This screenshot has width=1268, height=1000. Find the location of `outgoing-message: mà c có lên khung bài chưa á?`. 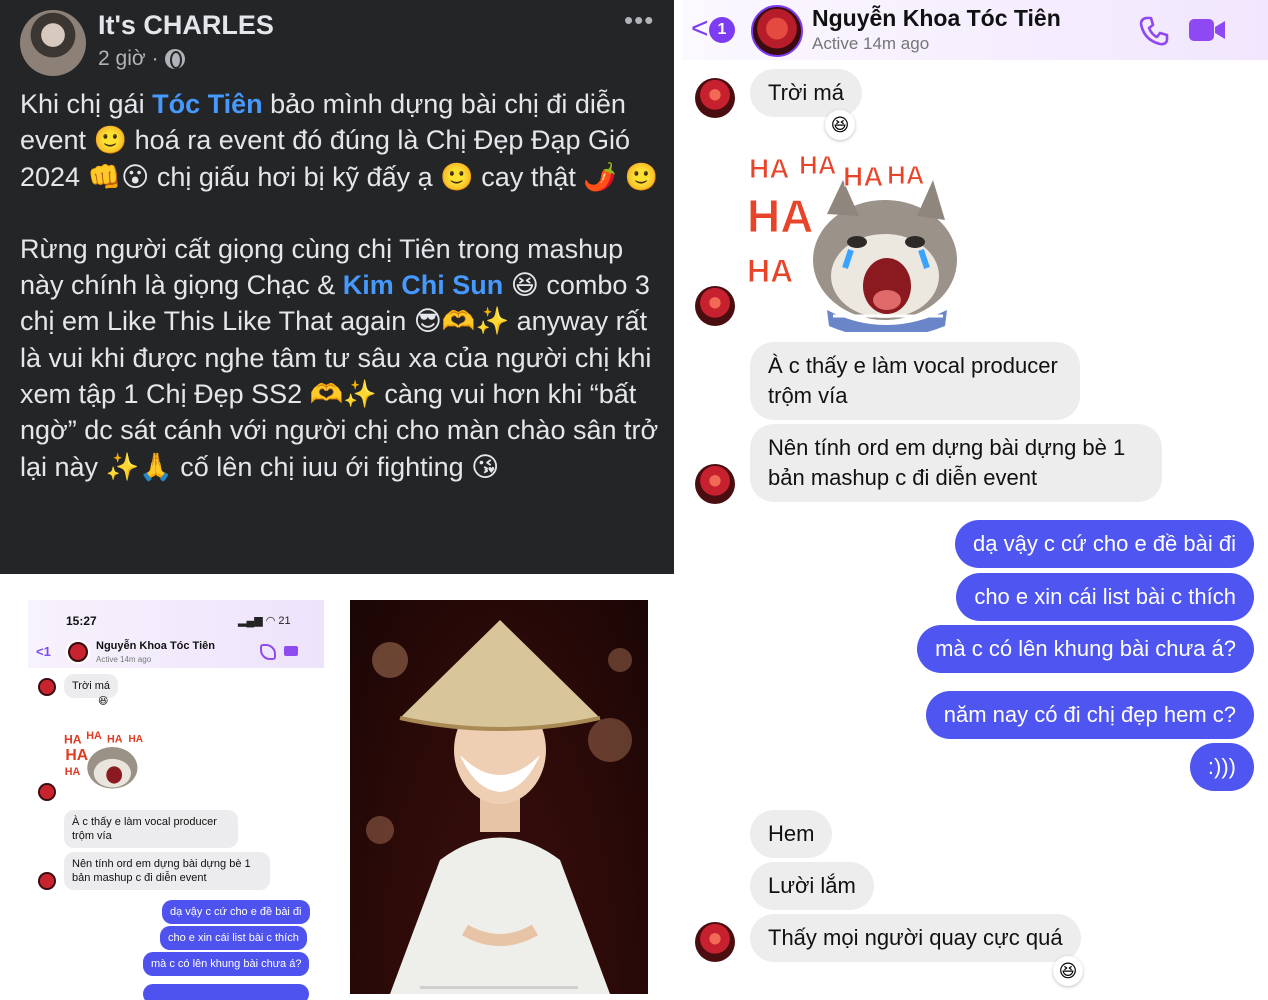

outgoing-message: mà c có lên khung bài chưa á? is located at coordinates (1085, 649).